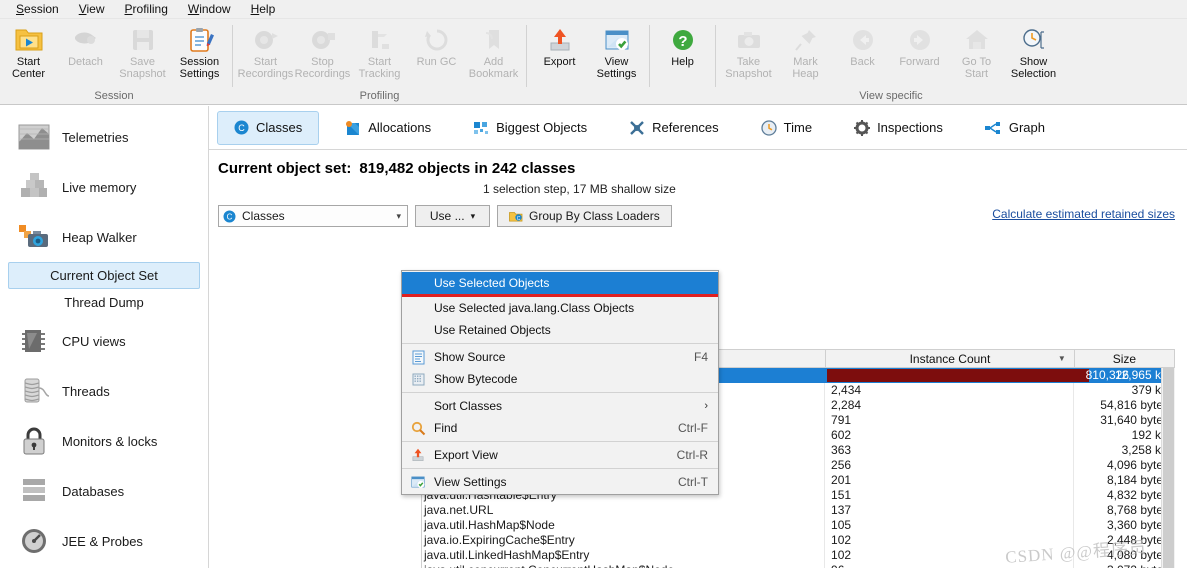 The image size is (1187, 568). Describe the element at coordinates (99, 237) in the screenshot. I see `sidebar-item-label: Heap Walker` at that location.